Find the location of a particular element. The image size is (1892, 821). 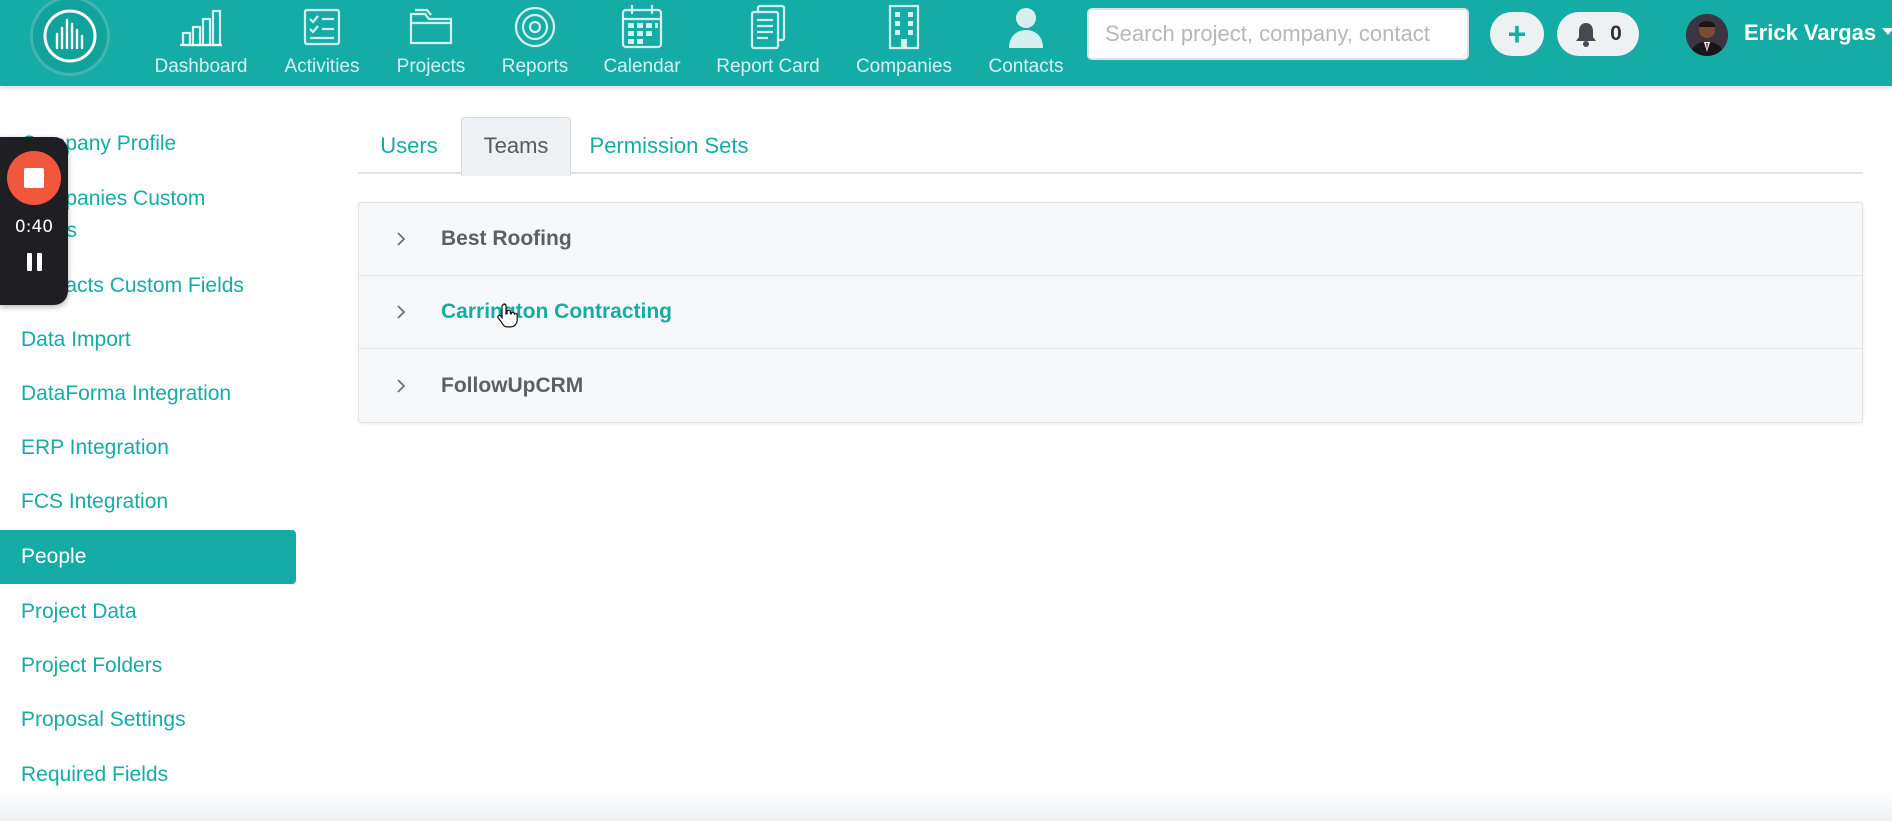

bell-icon is located at coordinates (1586, 35).